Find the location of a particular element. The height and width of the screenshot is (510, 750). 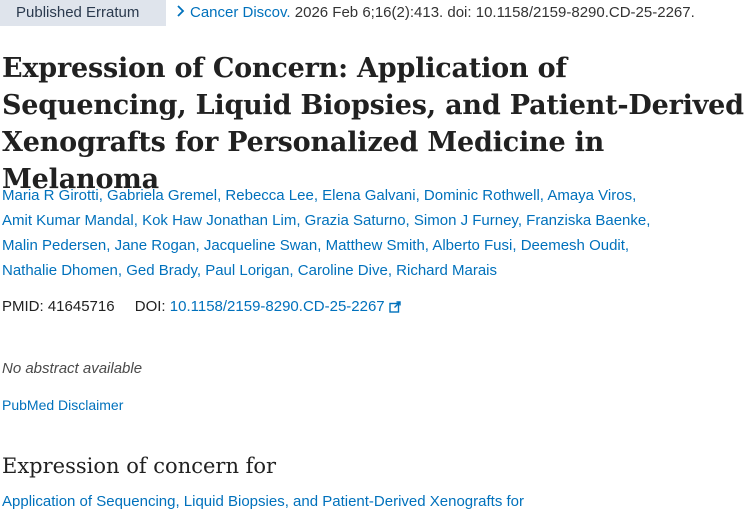

author-link: Jane Rogan is located at coordinates (155, 245).